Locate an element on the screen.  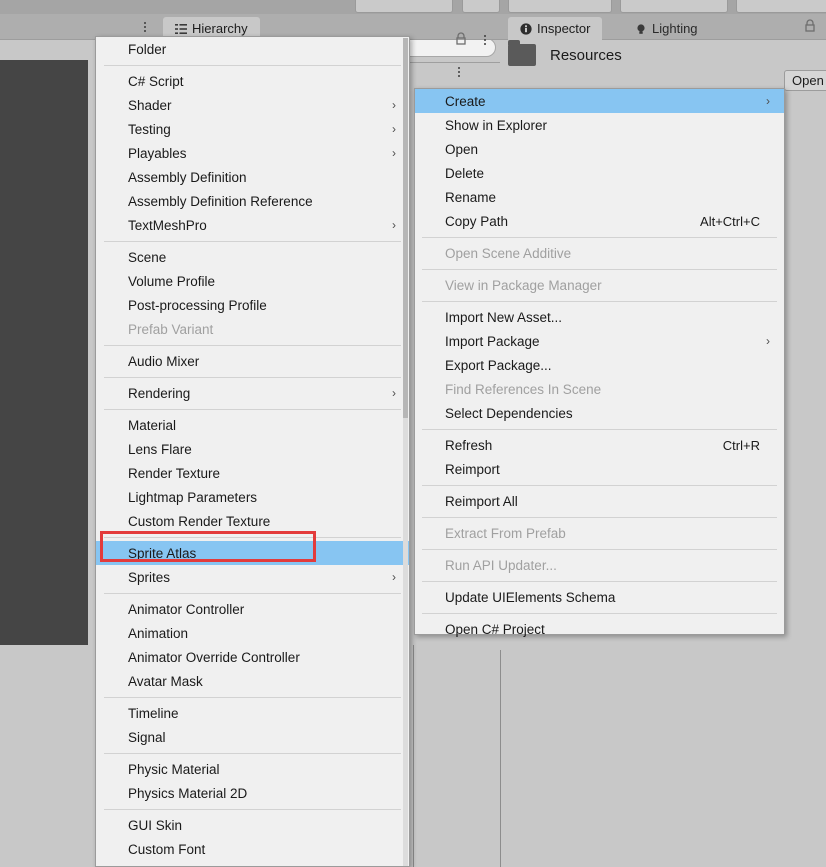
scene-view-surface is located at coordinates (44, 352).